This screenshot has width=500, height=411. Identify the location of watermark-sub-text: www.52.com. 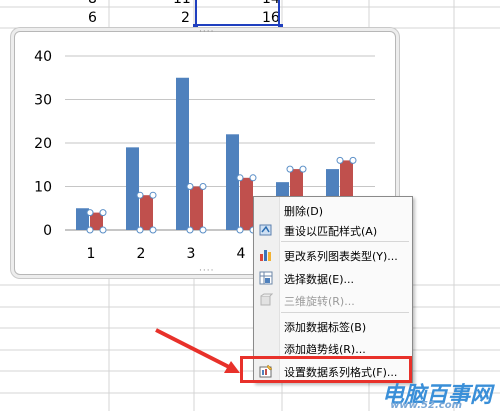
(426, 405).